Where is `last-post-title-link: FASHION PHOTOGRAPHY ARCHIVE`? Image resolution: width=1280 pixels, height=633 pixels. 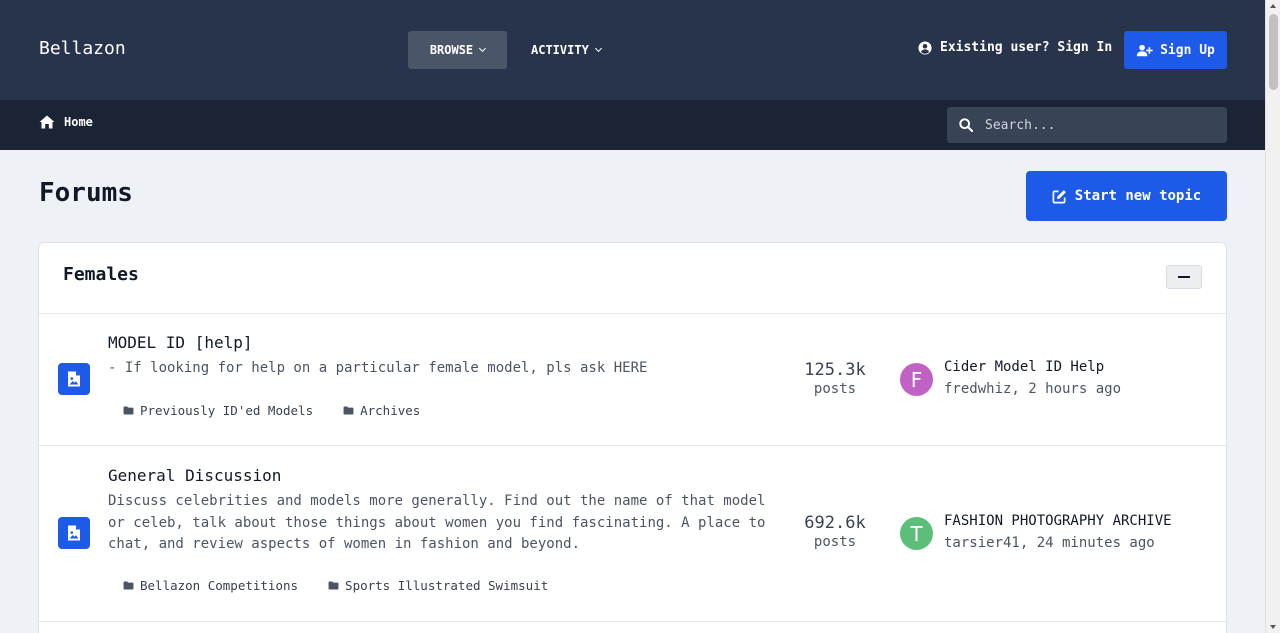 last-post-title-link: FASHION PHOTOGRAPHY ARCHIVE is located at coordinates (1058, 521).